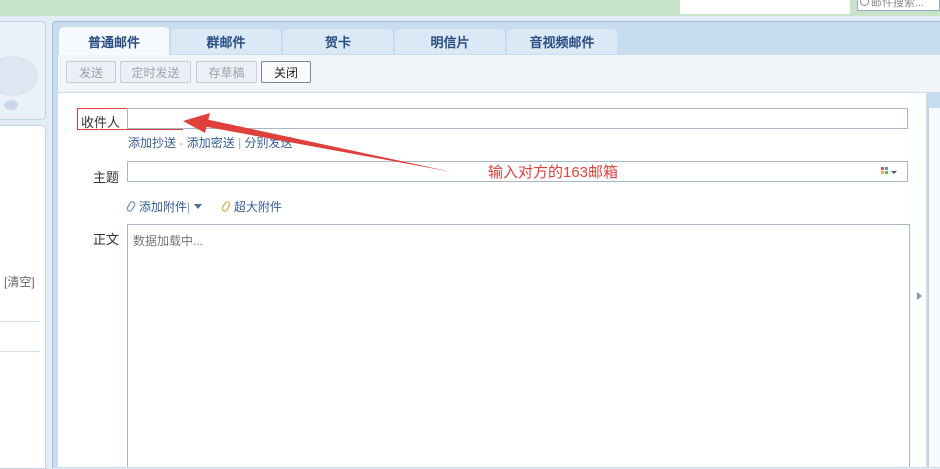 This screenshot has width=940, height=469. I want to click on add-attachment-link: 添加附件, so click(163, 207).